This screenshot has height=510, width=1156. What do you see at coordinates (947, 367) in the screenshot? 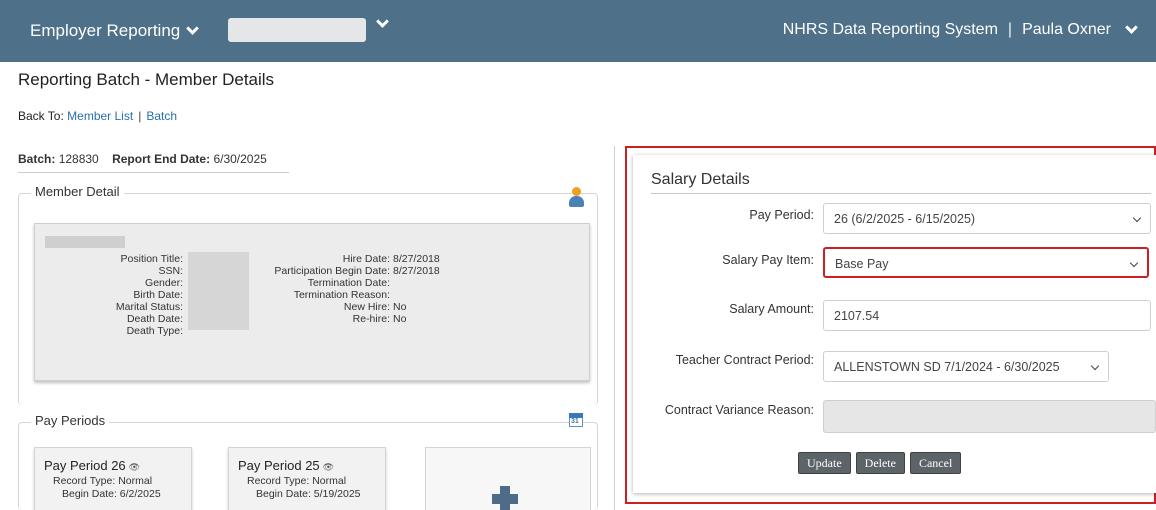
I see `teacher-contract-period-value: ALLENSTOWN SD 7/1/2024 - 6/30/2025` at bounding box center [947, 367].